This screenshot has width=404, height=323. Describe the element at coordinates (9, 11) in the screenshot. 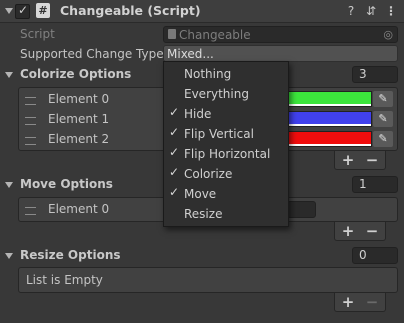

I see `foldout-arrow-icon` at that location.